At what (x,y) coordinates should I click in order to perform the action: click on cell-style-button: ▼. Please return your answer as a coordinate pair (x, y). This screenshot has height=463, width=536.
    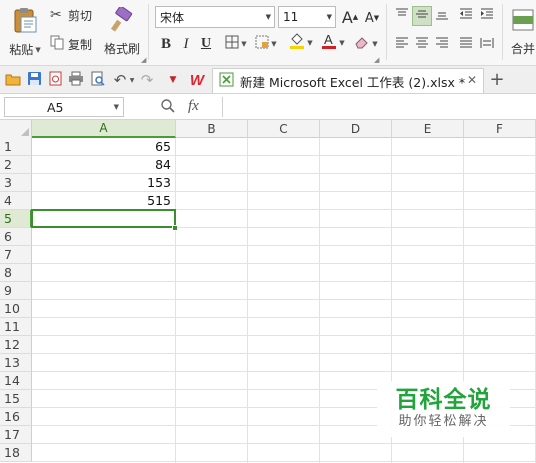
    Looking at the image, I should click on (266, 44).